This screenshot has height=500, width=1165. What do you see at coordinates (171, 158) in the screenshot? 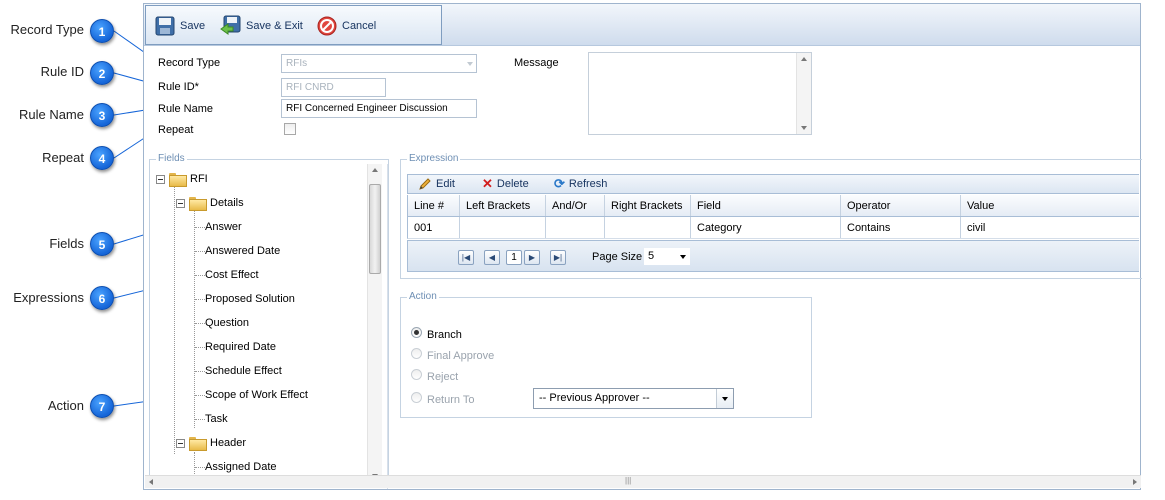
I see `fields-legend: Fields` at bounding box center [171, 158].